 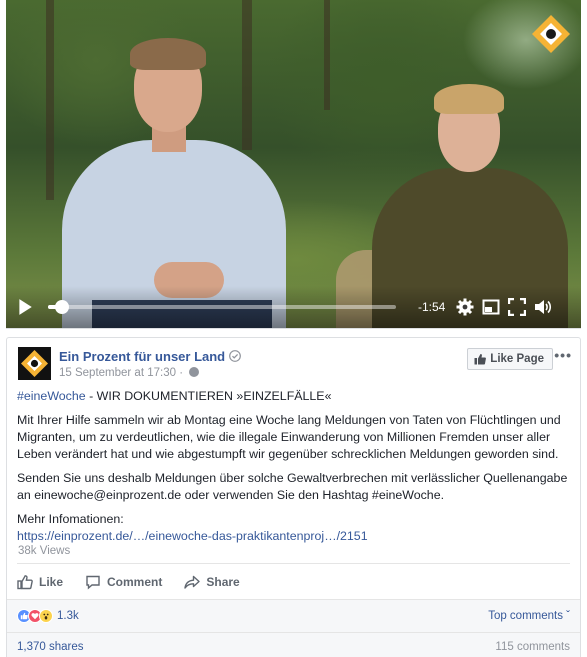 What do you see at coordinates (517, 359) in the screenshot?
I see `like-page-label: Like Page` at bounding box center [517, 359].